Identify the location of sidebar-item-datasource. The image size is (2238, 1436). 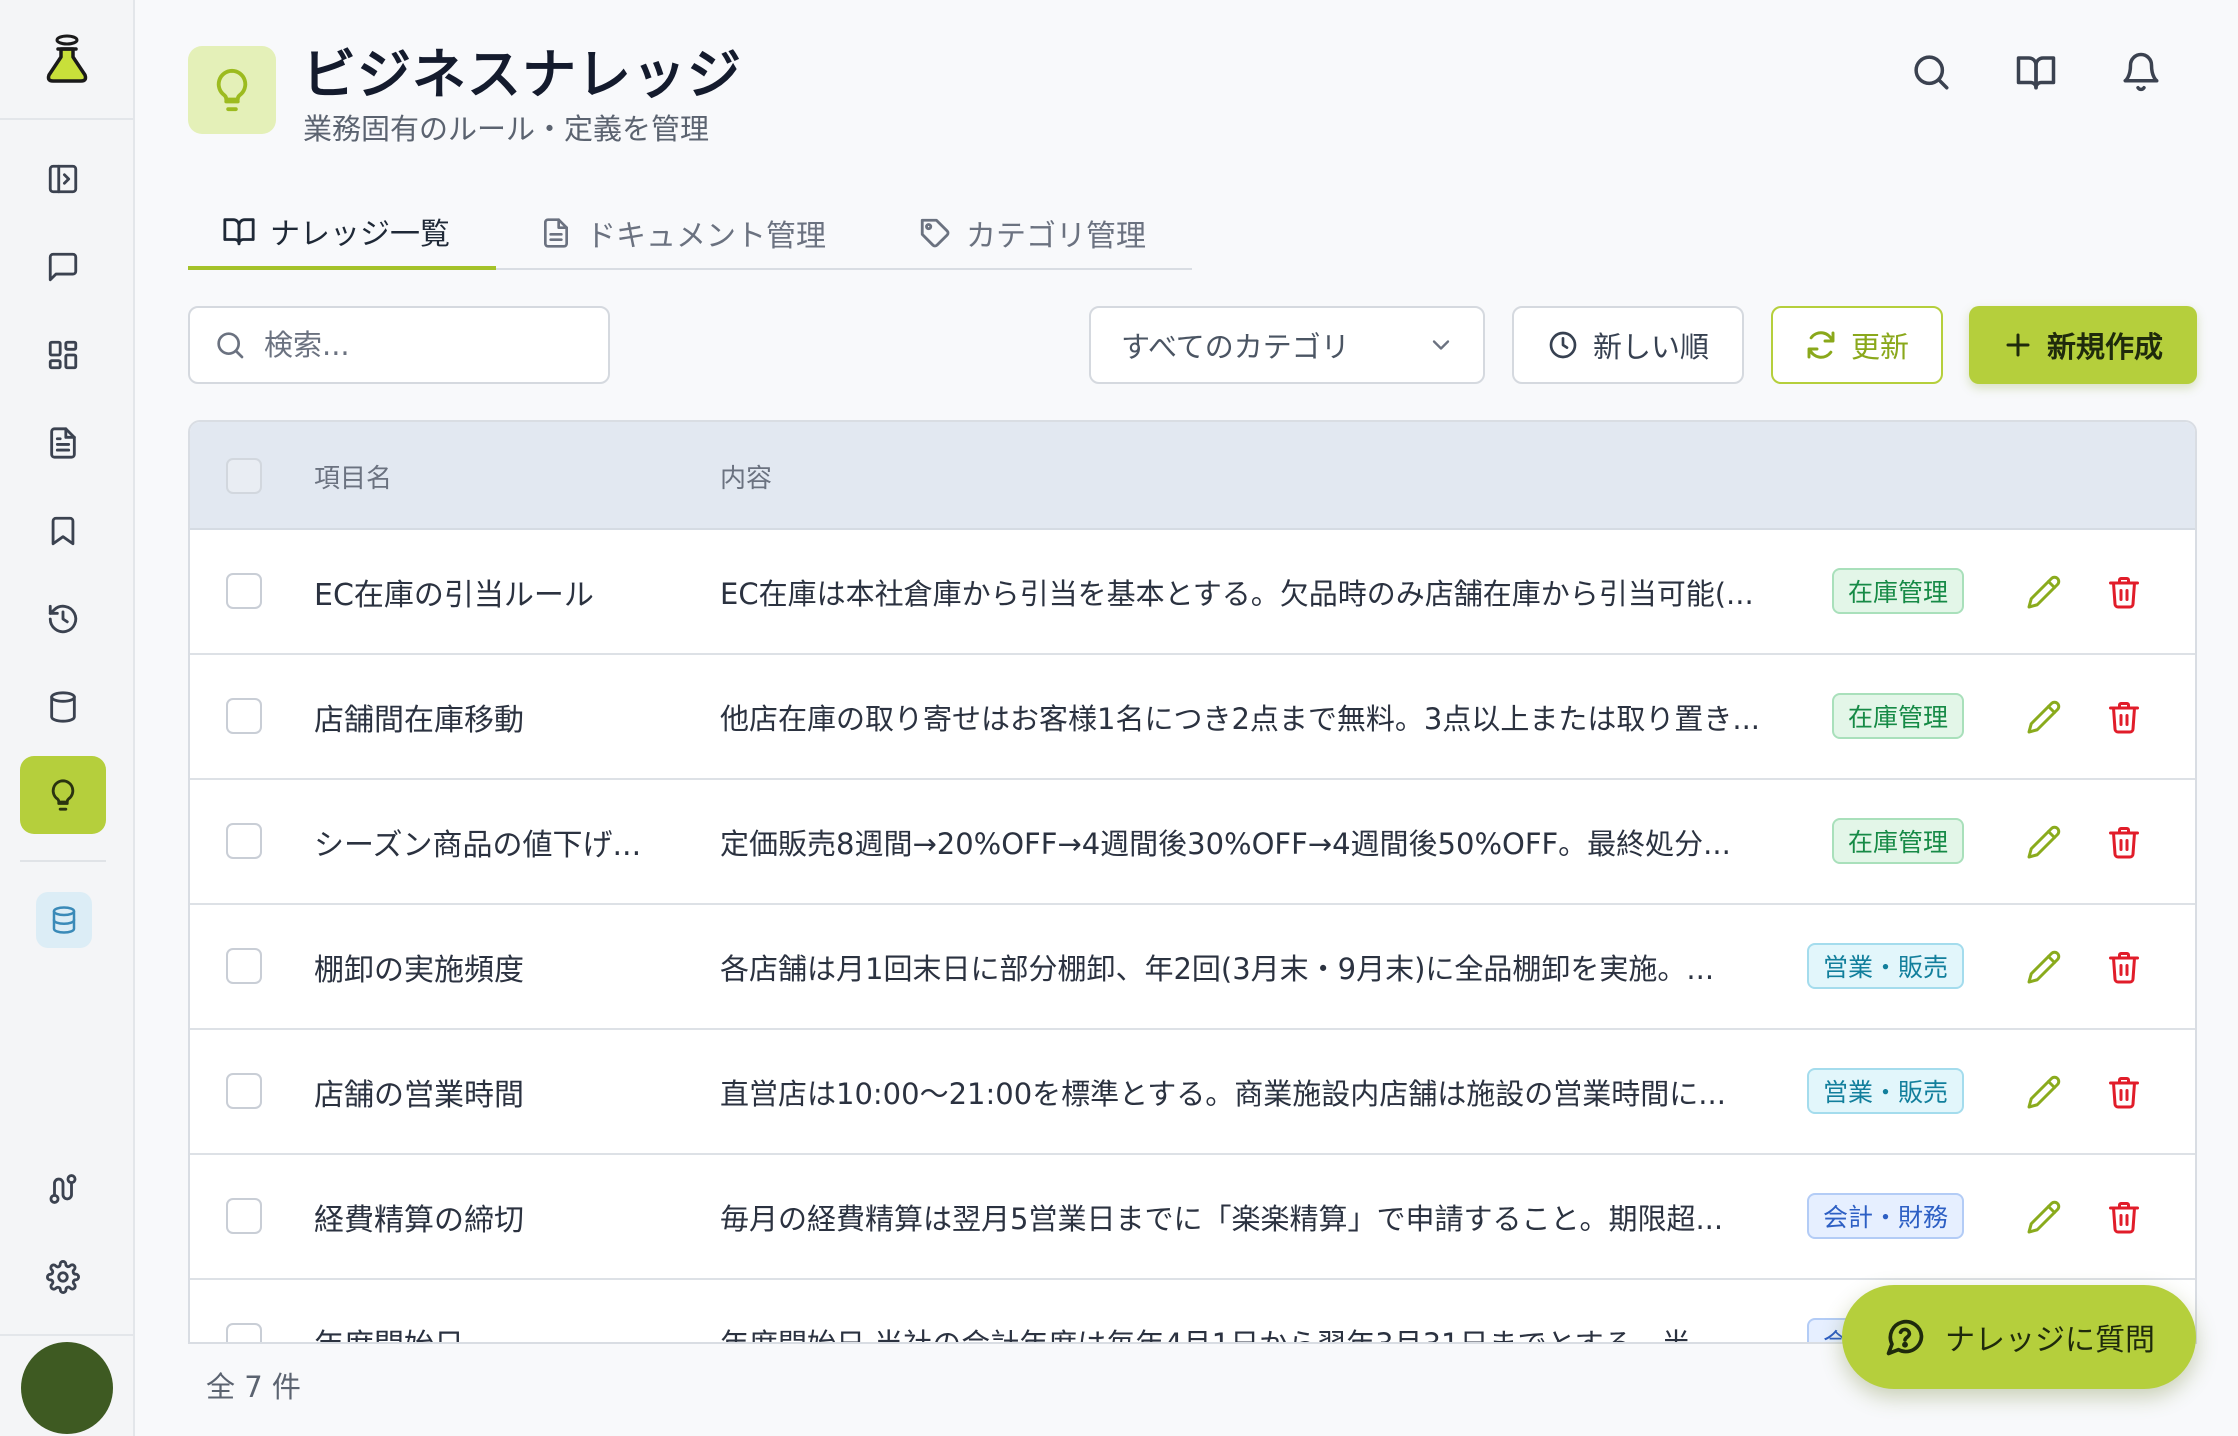
(64, 920).